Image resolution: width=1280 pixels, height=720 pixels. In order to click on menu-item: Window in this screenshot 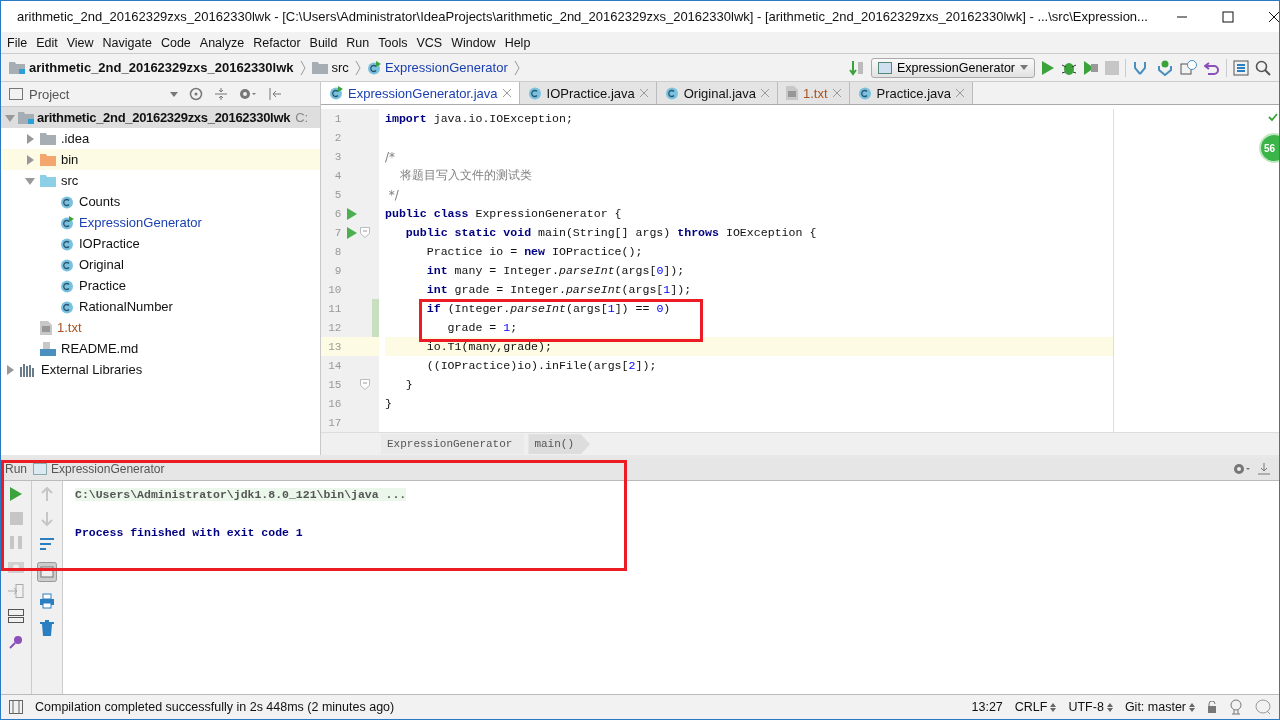, I will do `click(473, 42)`.